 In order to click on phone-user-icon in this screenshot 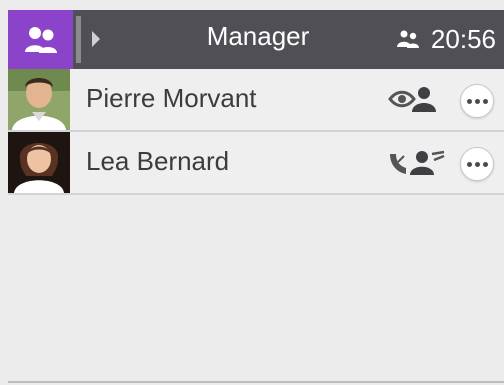, I will do `click(417, 164)`.